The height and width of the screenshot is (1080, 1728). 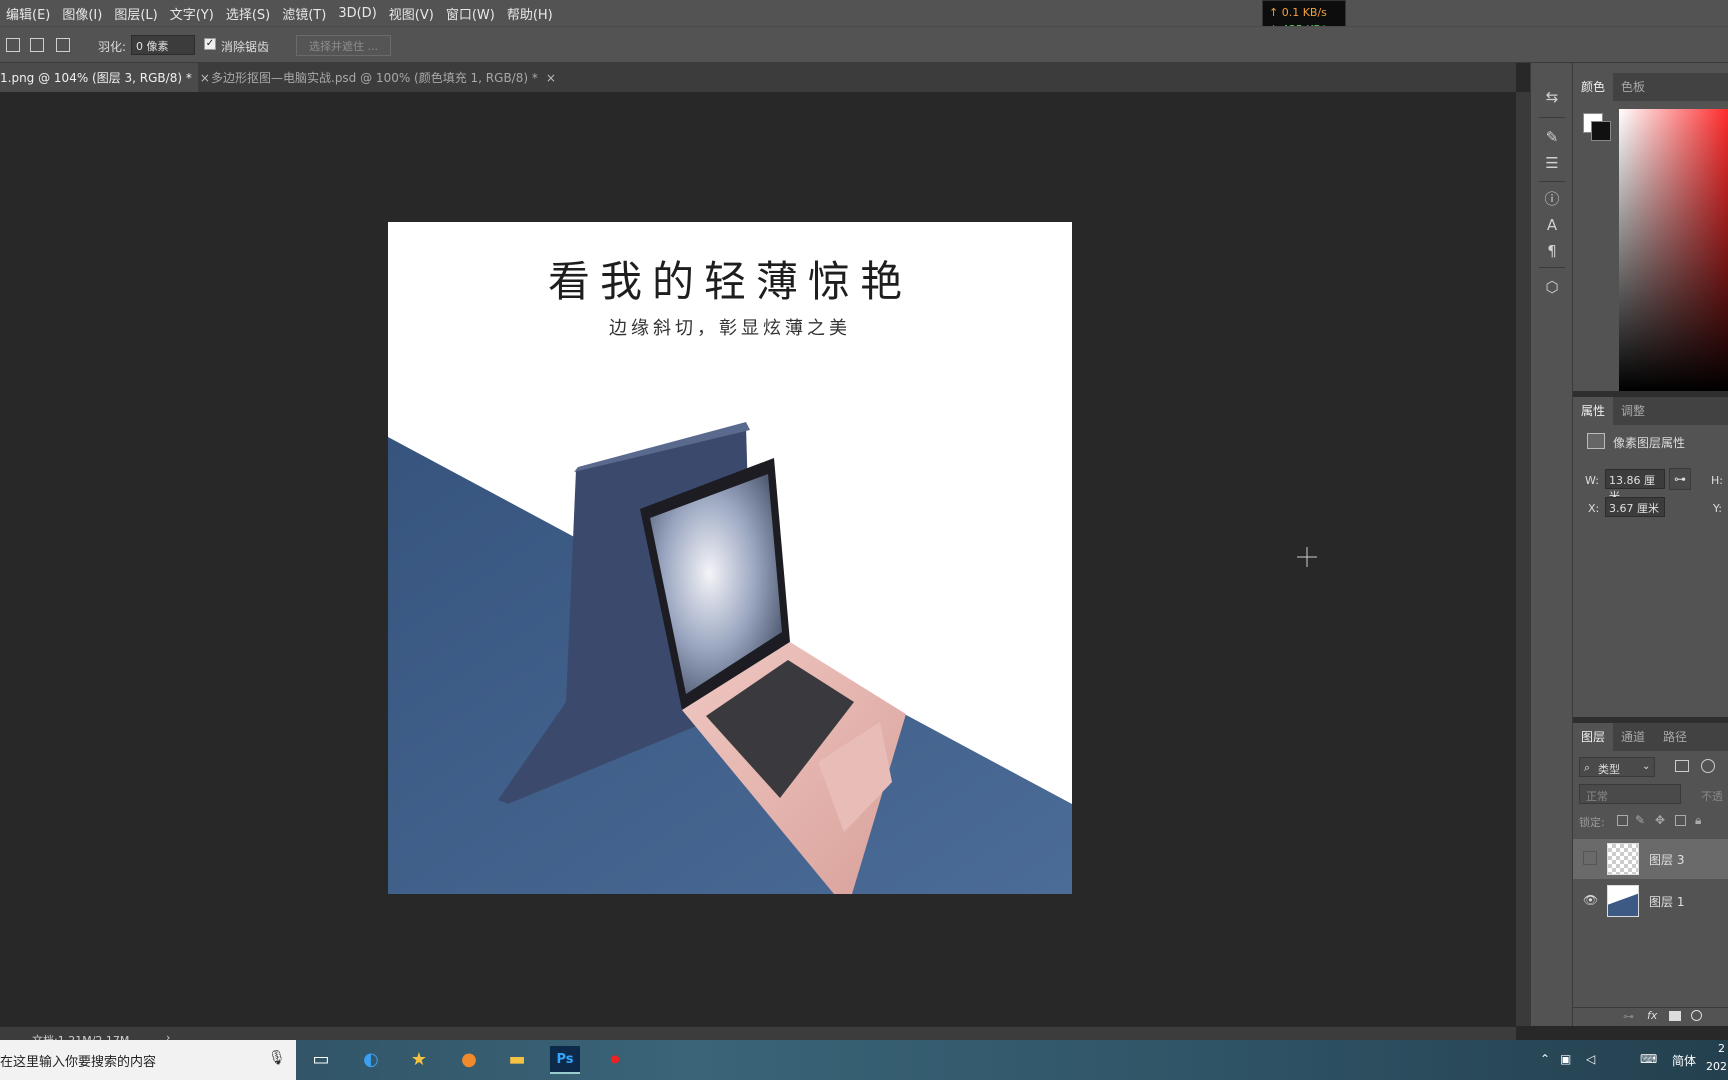 What do you see at coordinates (470, 13) in the screenshot?
I see `menu-window: 窗口(W)` at bounding box center [470, 13].